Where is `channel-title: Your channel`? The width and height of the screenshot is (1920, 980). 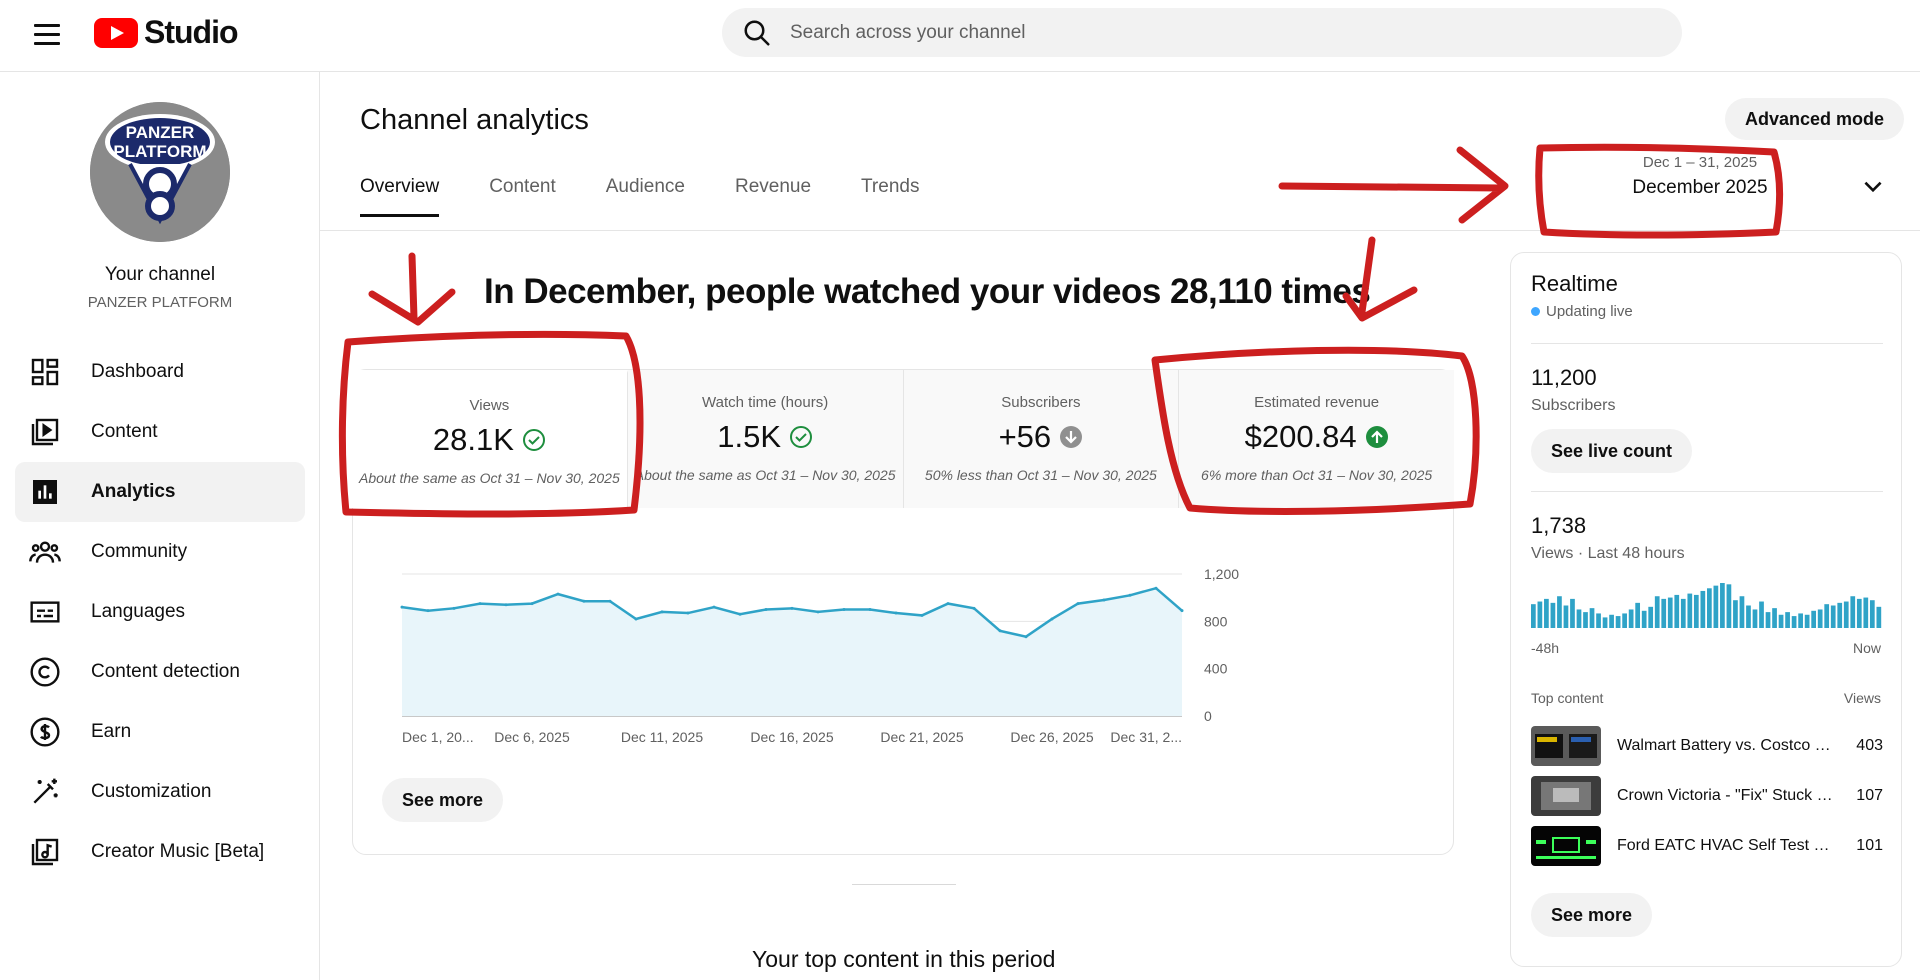
channel-title: Your channel is located at coordinates (160, 275).